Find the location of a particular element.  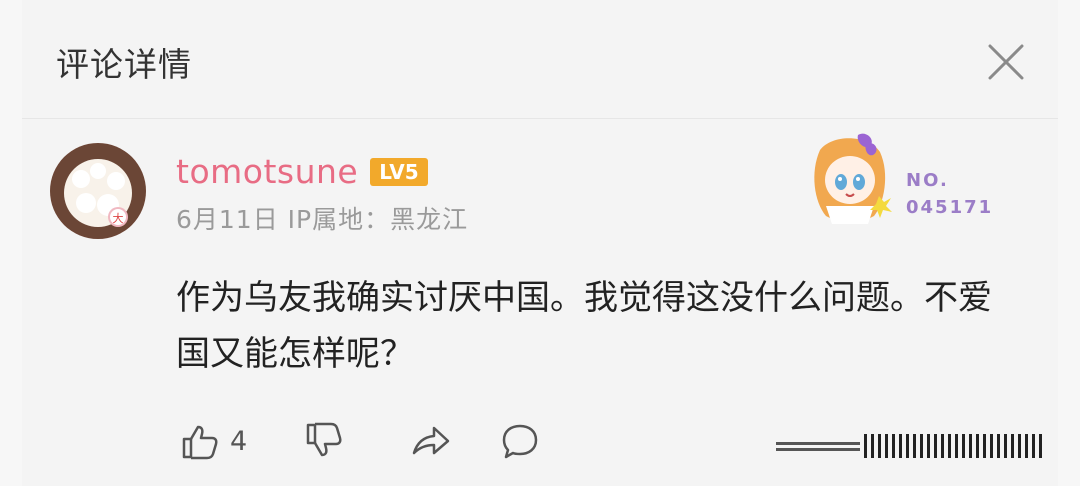

comment-meta: 6月11日 IP属地：黑龙江 is located at coordinates (322, 218).